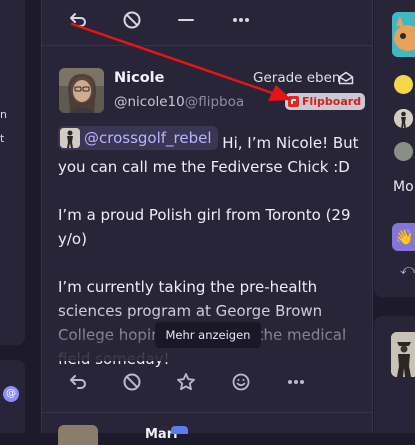 The width and height of the screenshot is (415, 445). Describe the element at coordinates (293, 101) in the screenshot. I see `flipboard-logo-icon` at that location.